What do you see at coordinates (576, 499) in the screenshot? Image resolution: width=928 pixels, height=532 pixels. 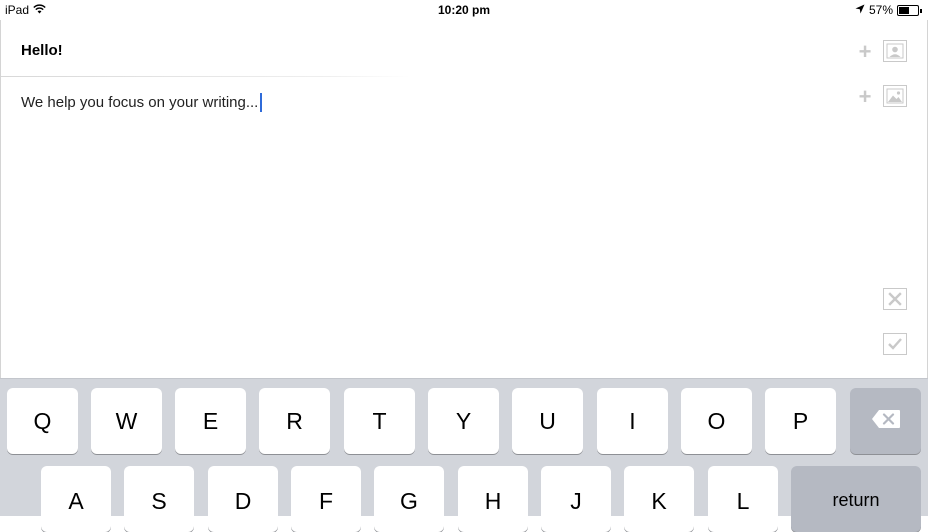 I see `key-j: J` at bounding box center [576, 499].